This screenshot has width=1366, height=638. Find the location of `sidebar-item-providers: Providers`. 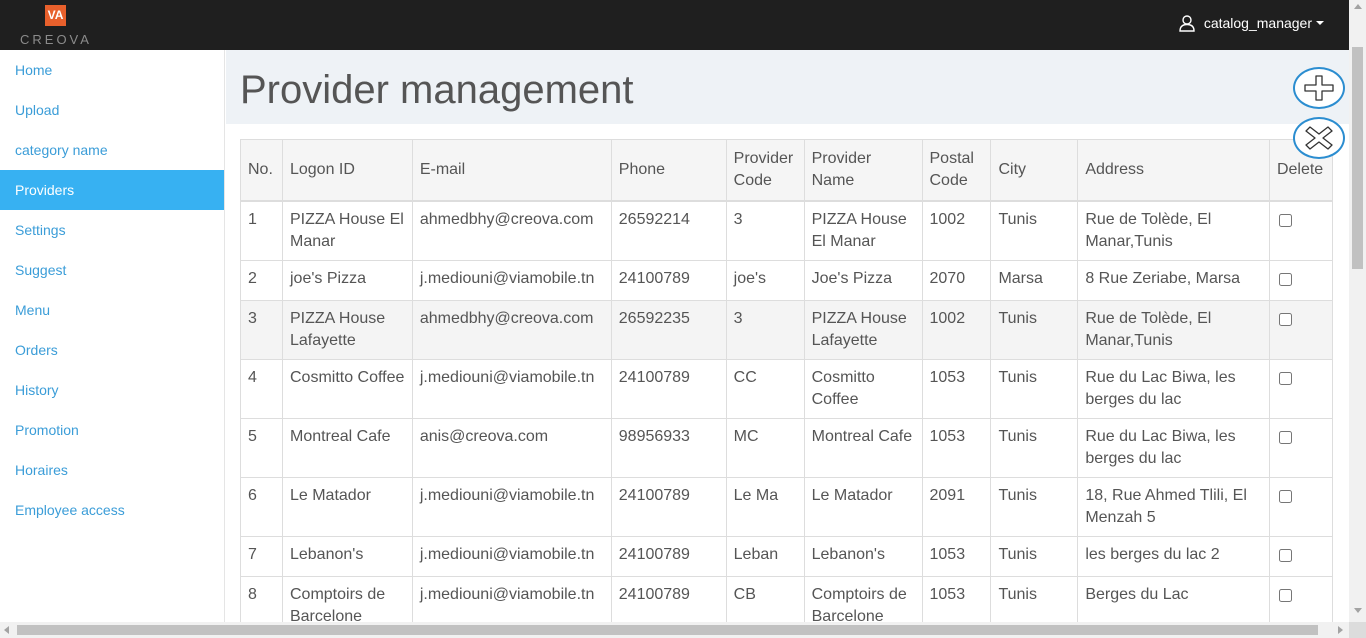

sidebar-item-providers: Providers is located at coordinates (112, 190).